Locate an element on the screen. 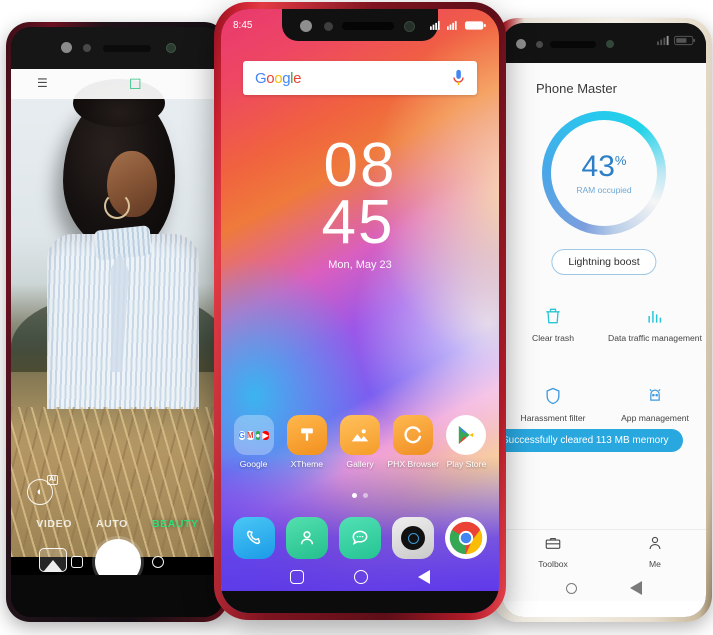 The image size is (713, 635). feature-harassment-filter: Harassment filter is located at coordinates (553, 403).